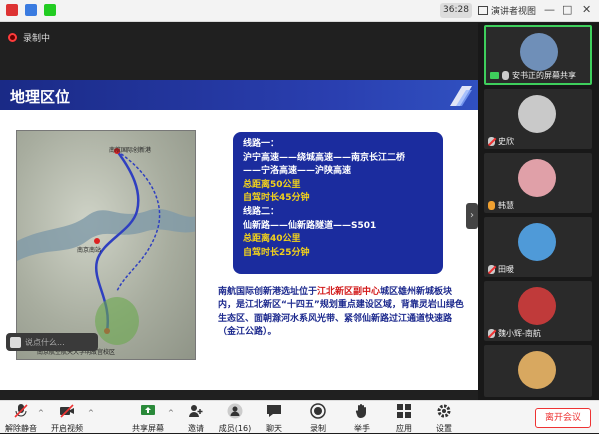 The width and height of the screenshot is (599, 434). I want to click on unmute-button: 解除静音, so click(21, 418).